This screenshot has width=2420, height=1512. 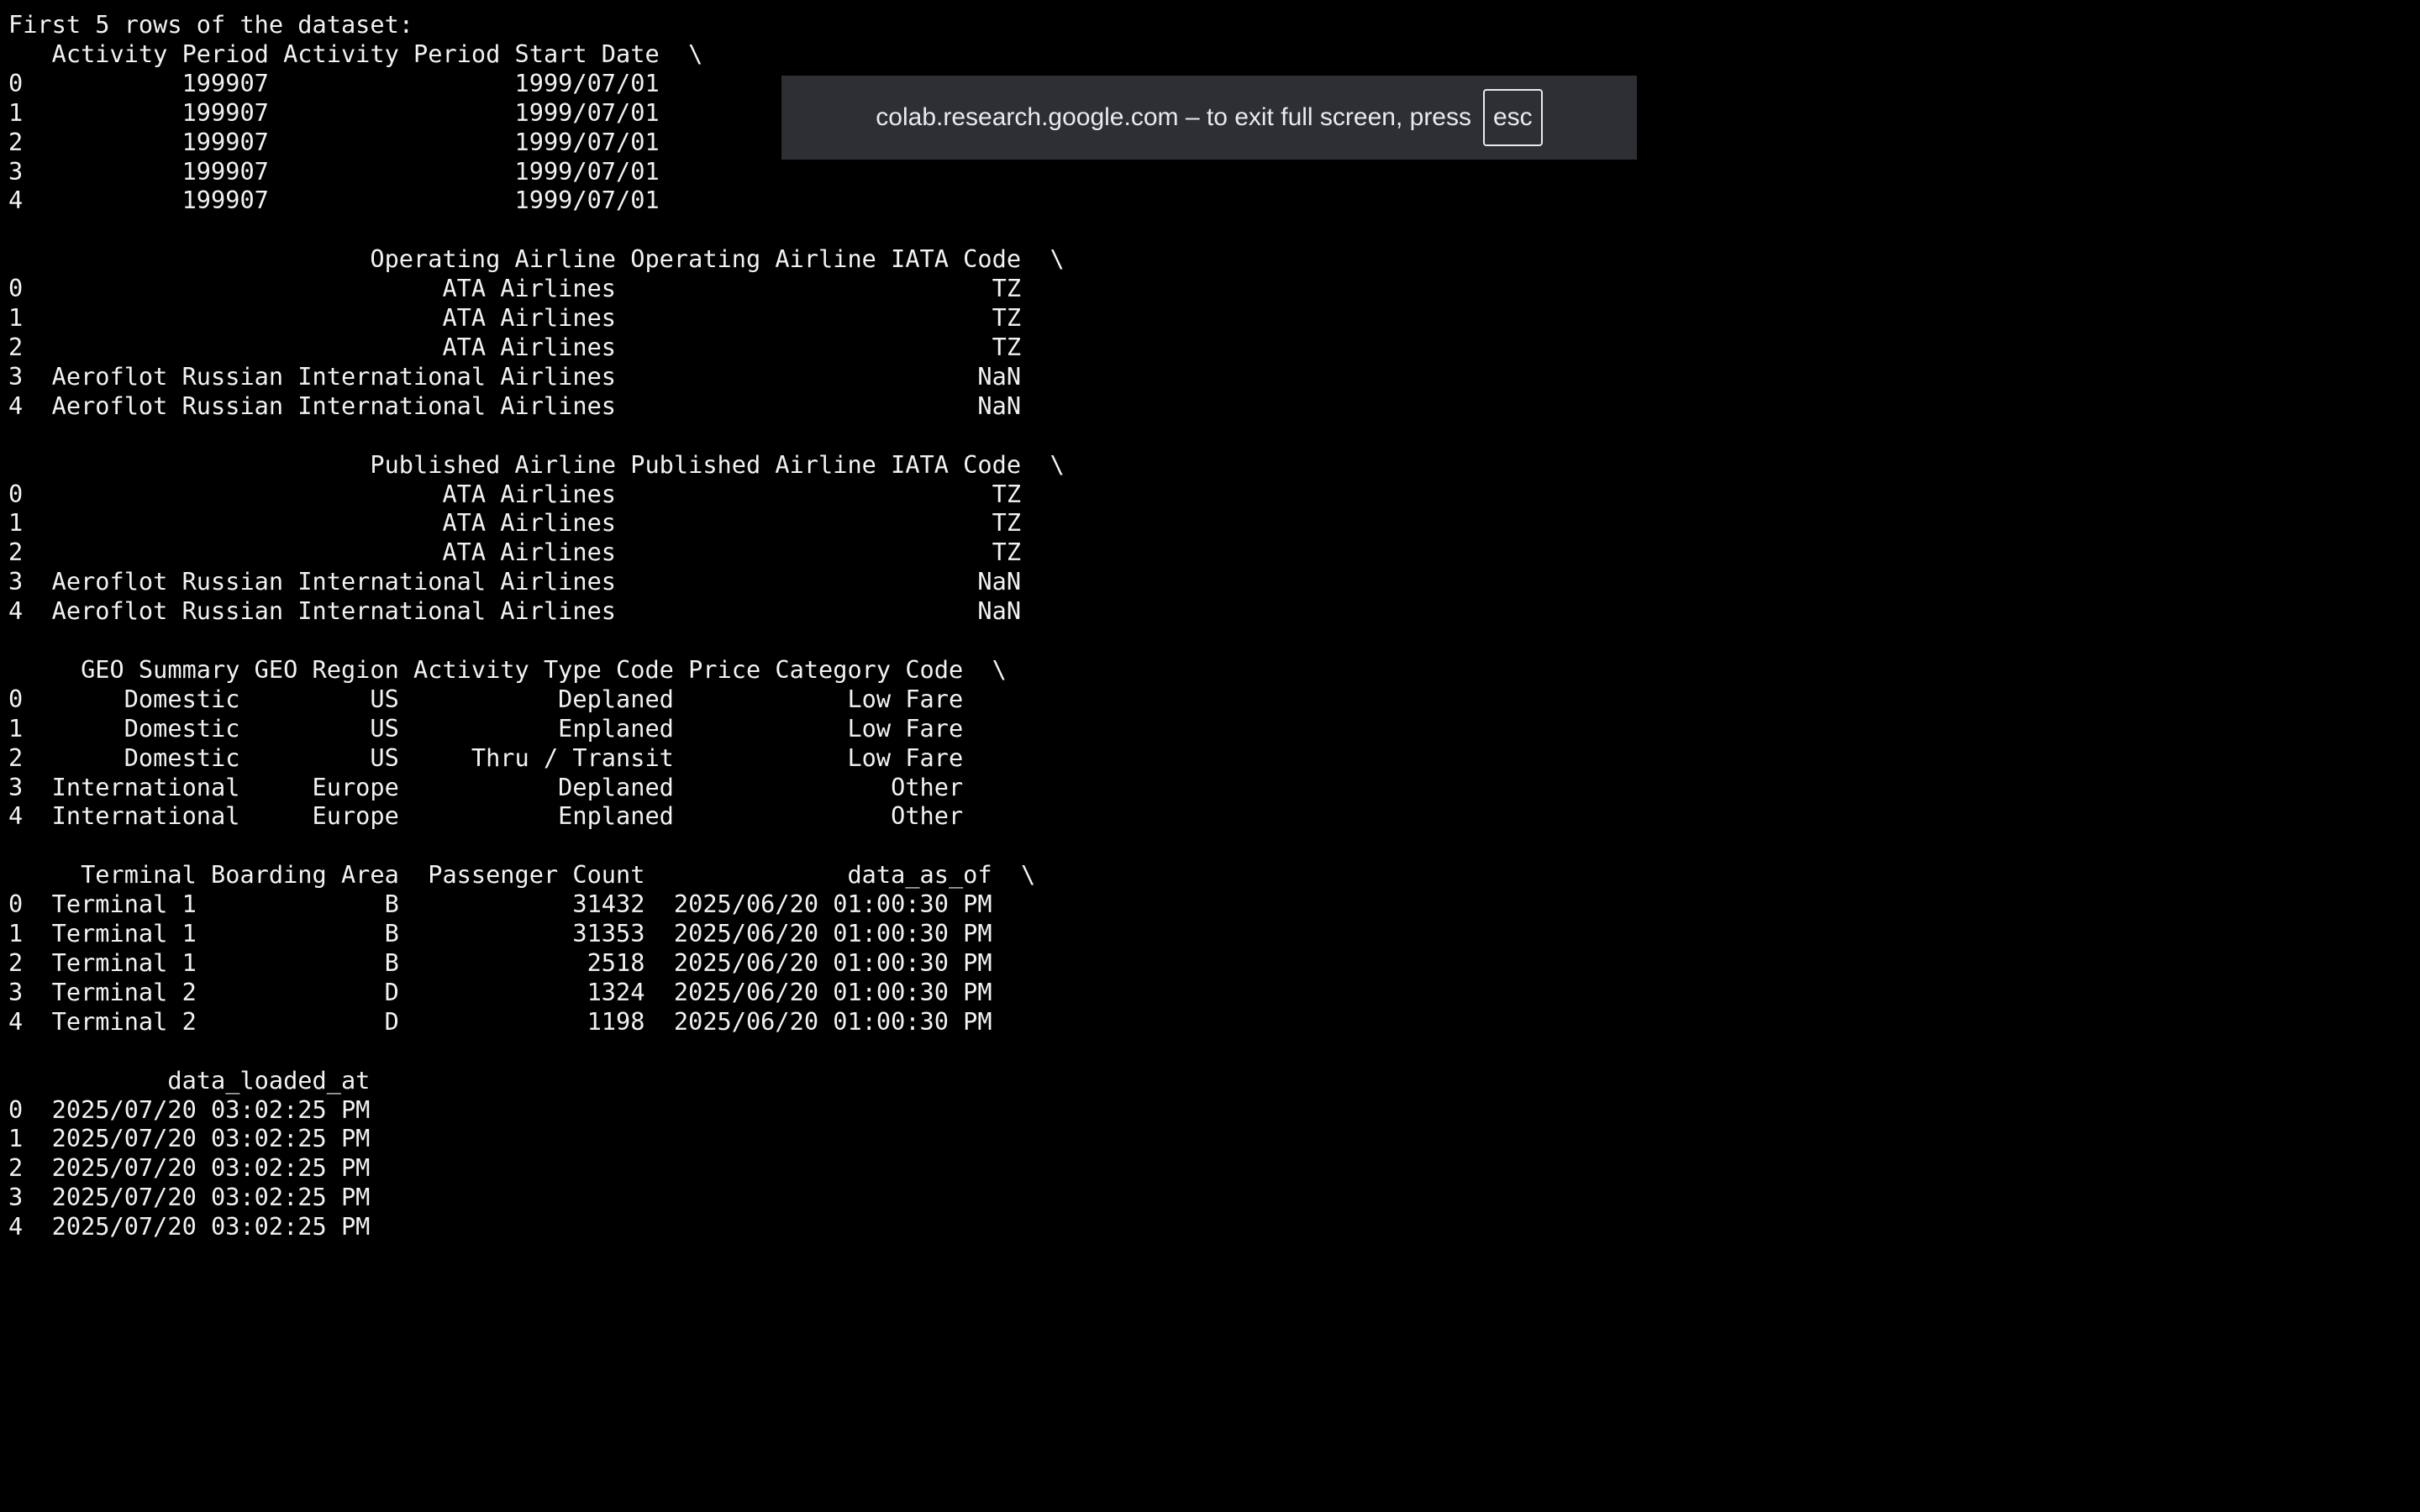 I want to click on output-line: 2 2025/07/20 03:02:25 PM, so click(x=203, y=1168).